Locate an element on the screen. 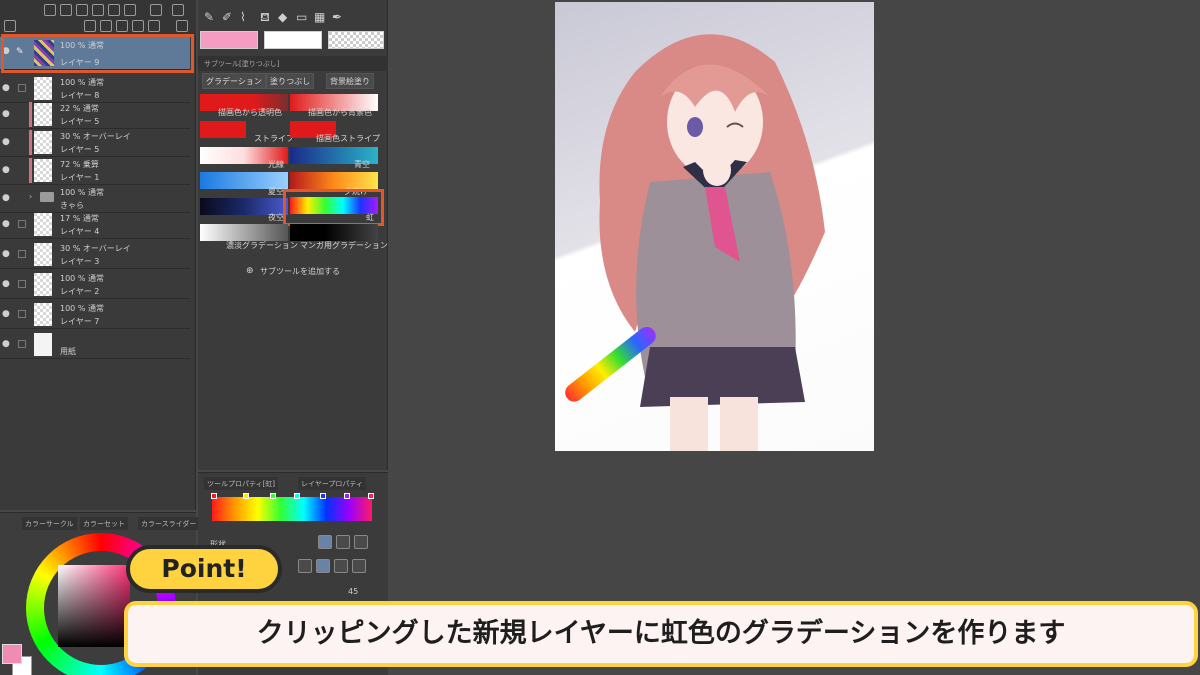  tab-color-set: カラーセット is located at coordinates (104, 523).